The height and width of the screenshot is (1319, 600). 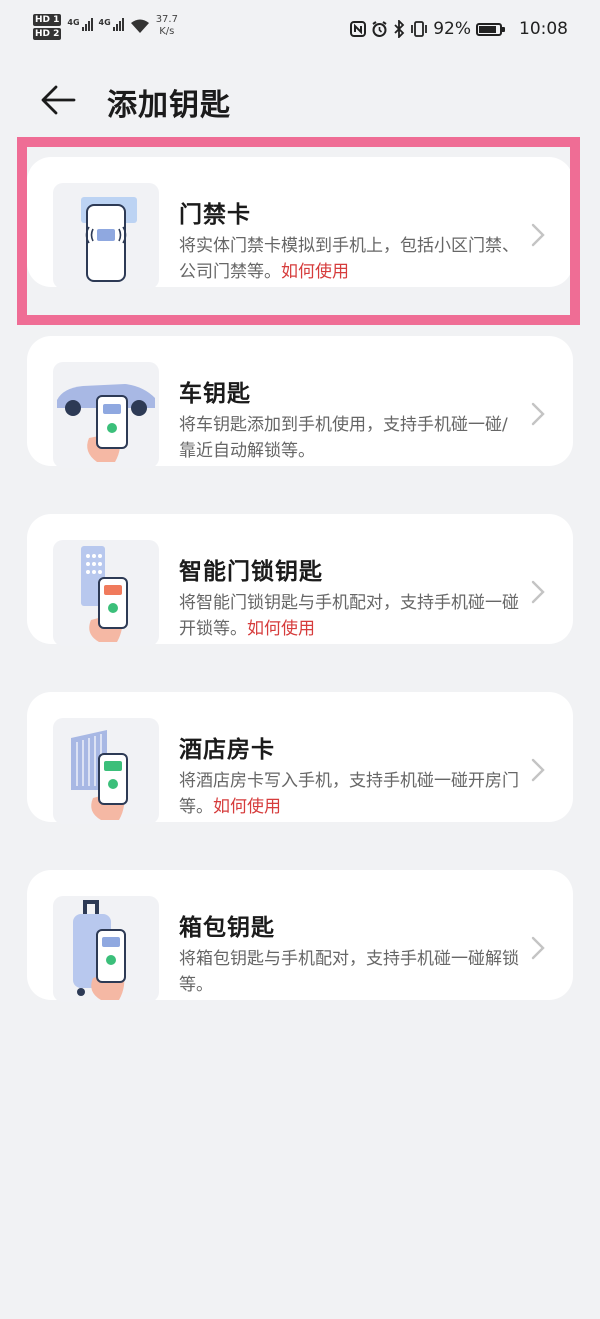 What do you see at coordinates (300, 100) in the screenshot?
I see `app-header: 添加钥匙` at bounding box center [300, 100].